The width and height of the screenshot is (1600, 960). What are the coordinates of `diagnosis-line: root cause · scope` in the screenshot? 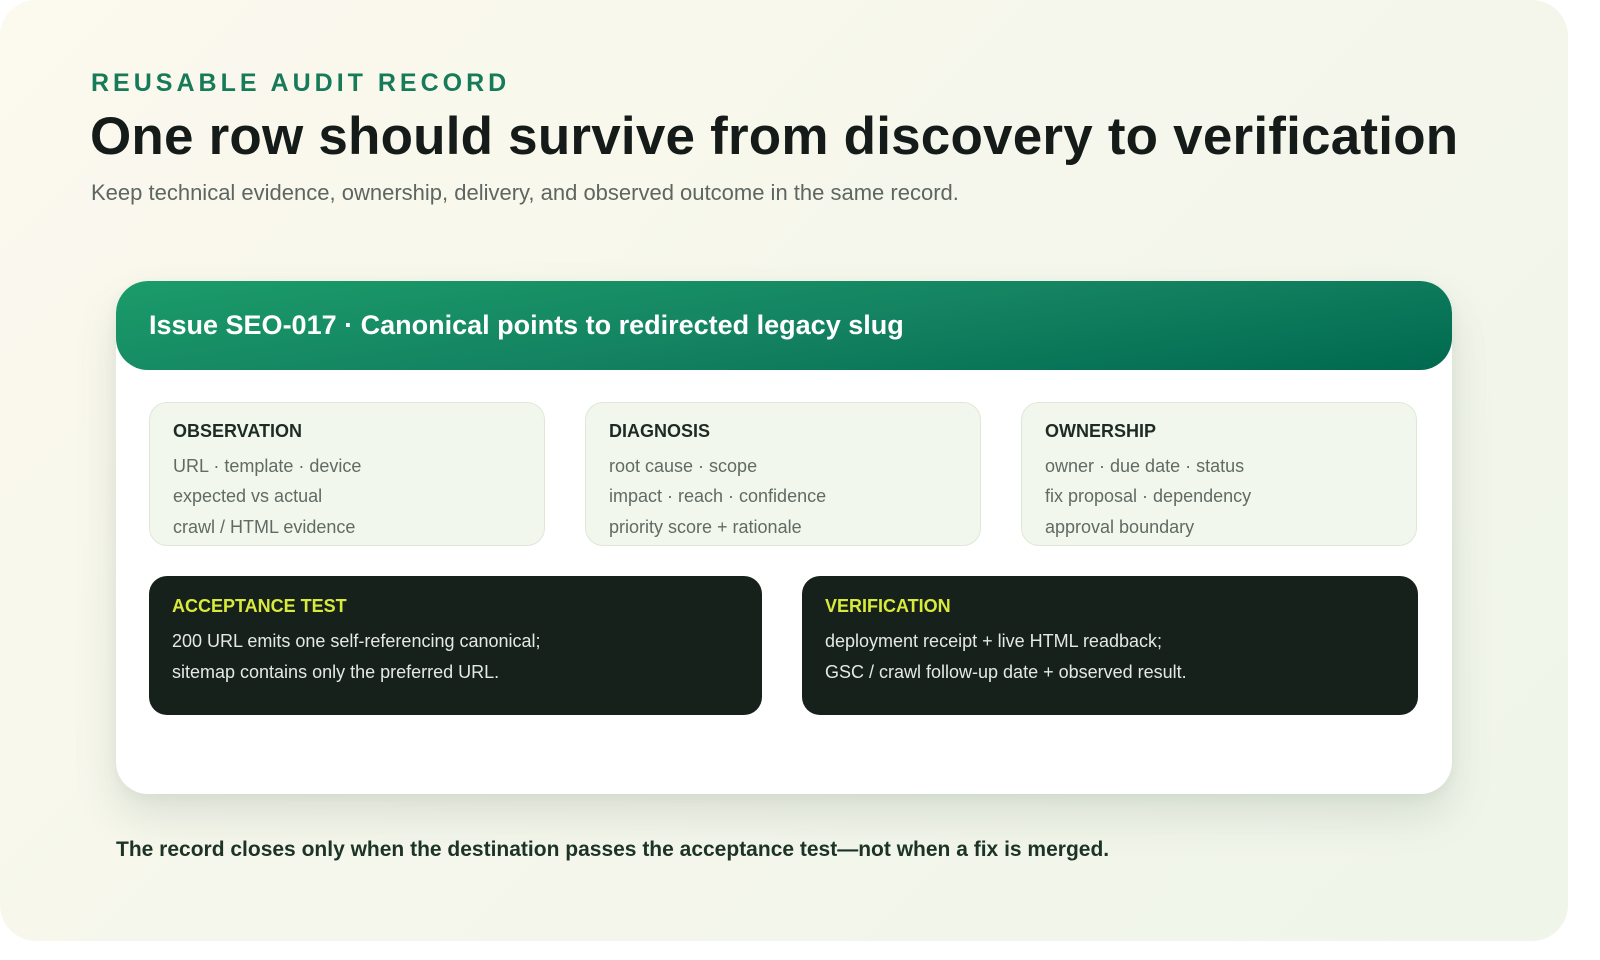 It's located at (683, 466).